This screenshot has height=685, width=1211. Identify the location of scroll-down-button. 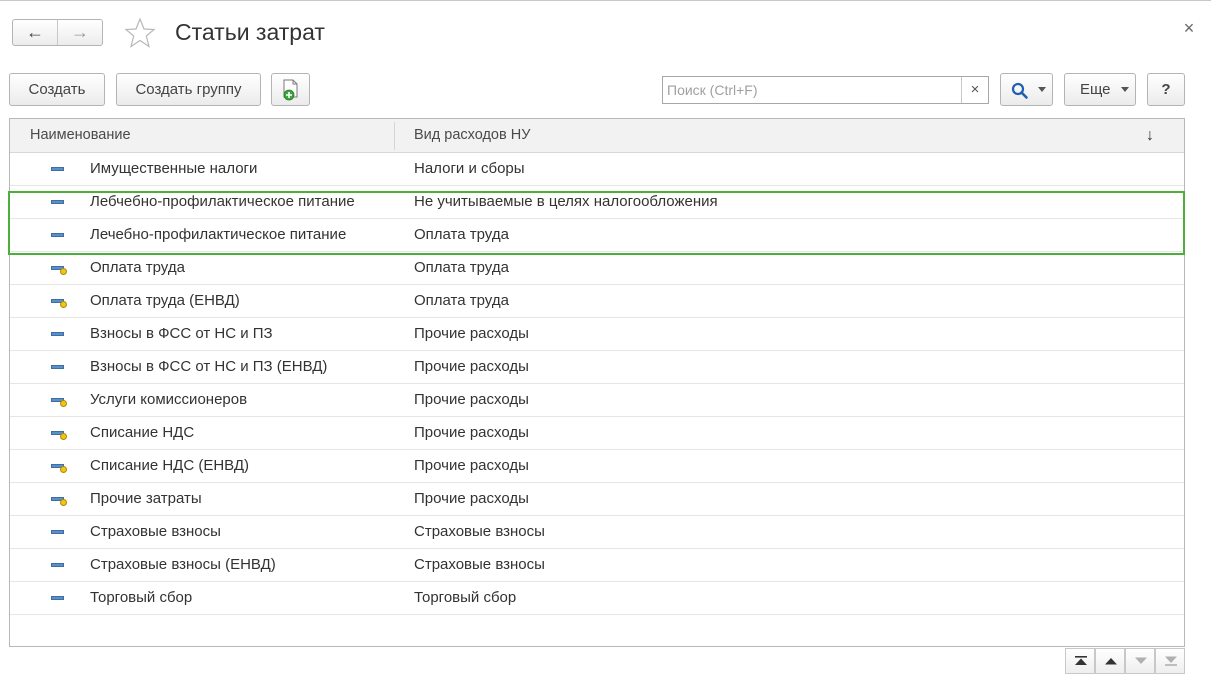
(1140, 661).